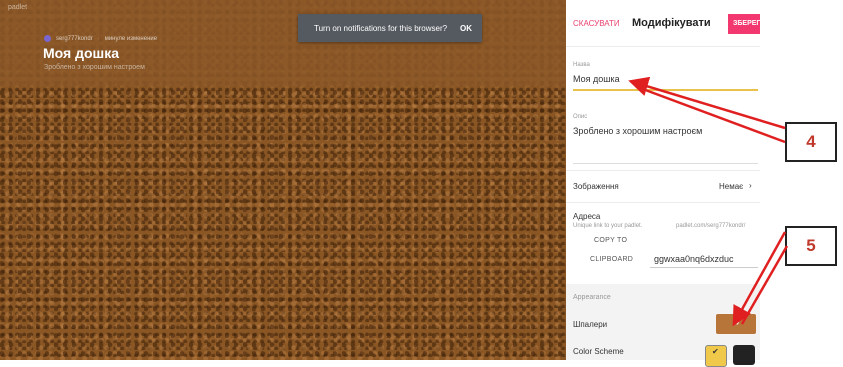 The width and height of the screenshot is (843, 367). Describe the element at coordinates (744, 355) in the screenshot. I see `color-scheme-dark-option` at that location.